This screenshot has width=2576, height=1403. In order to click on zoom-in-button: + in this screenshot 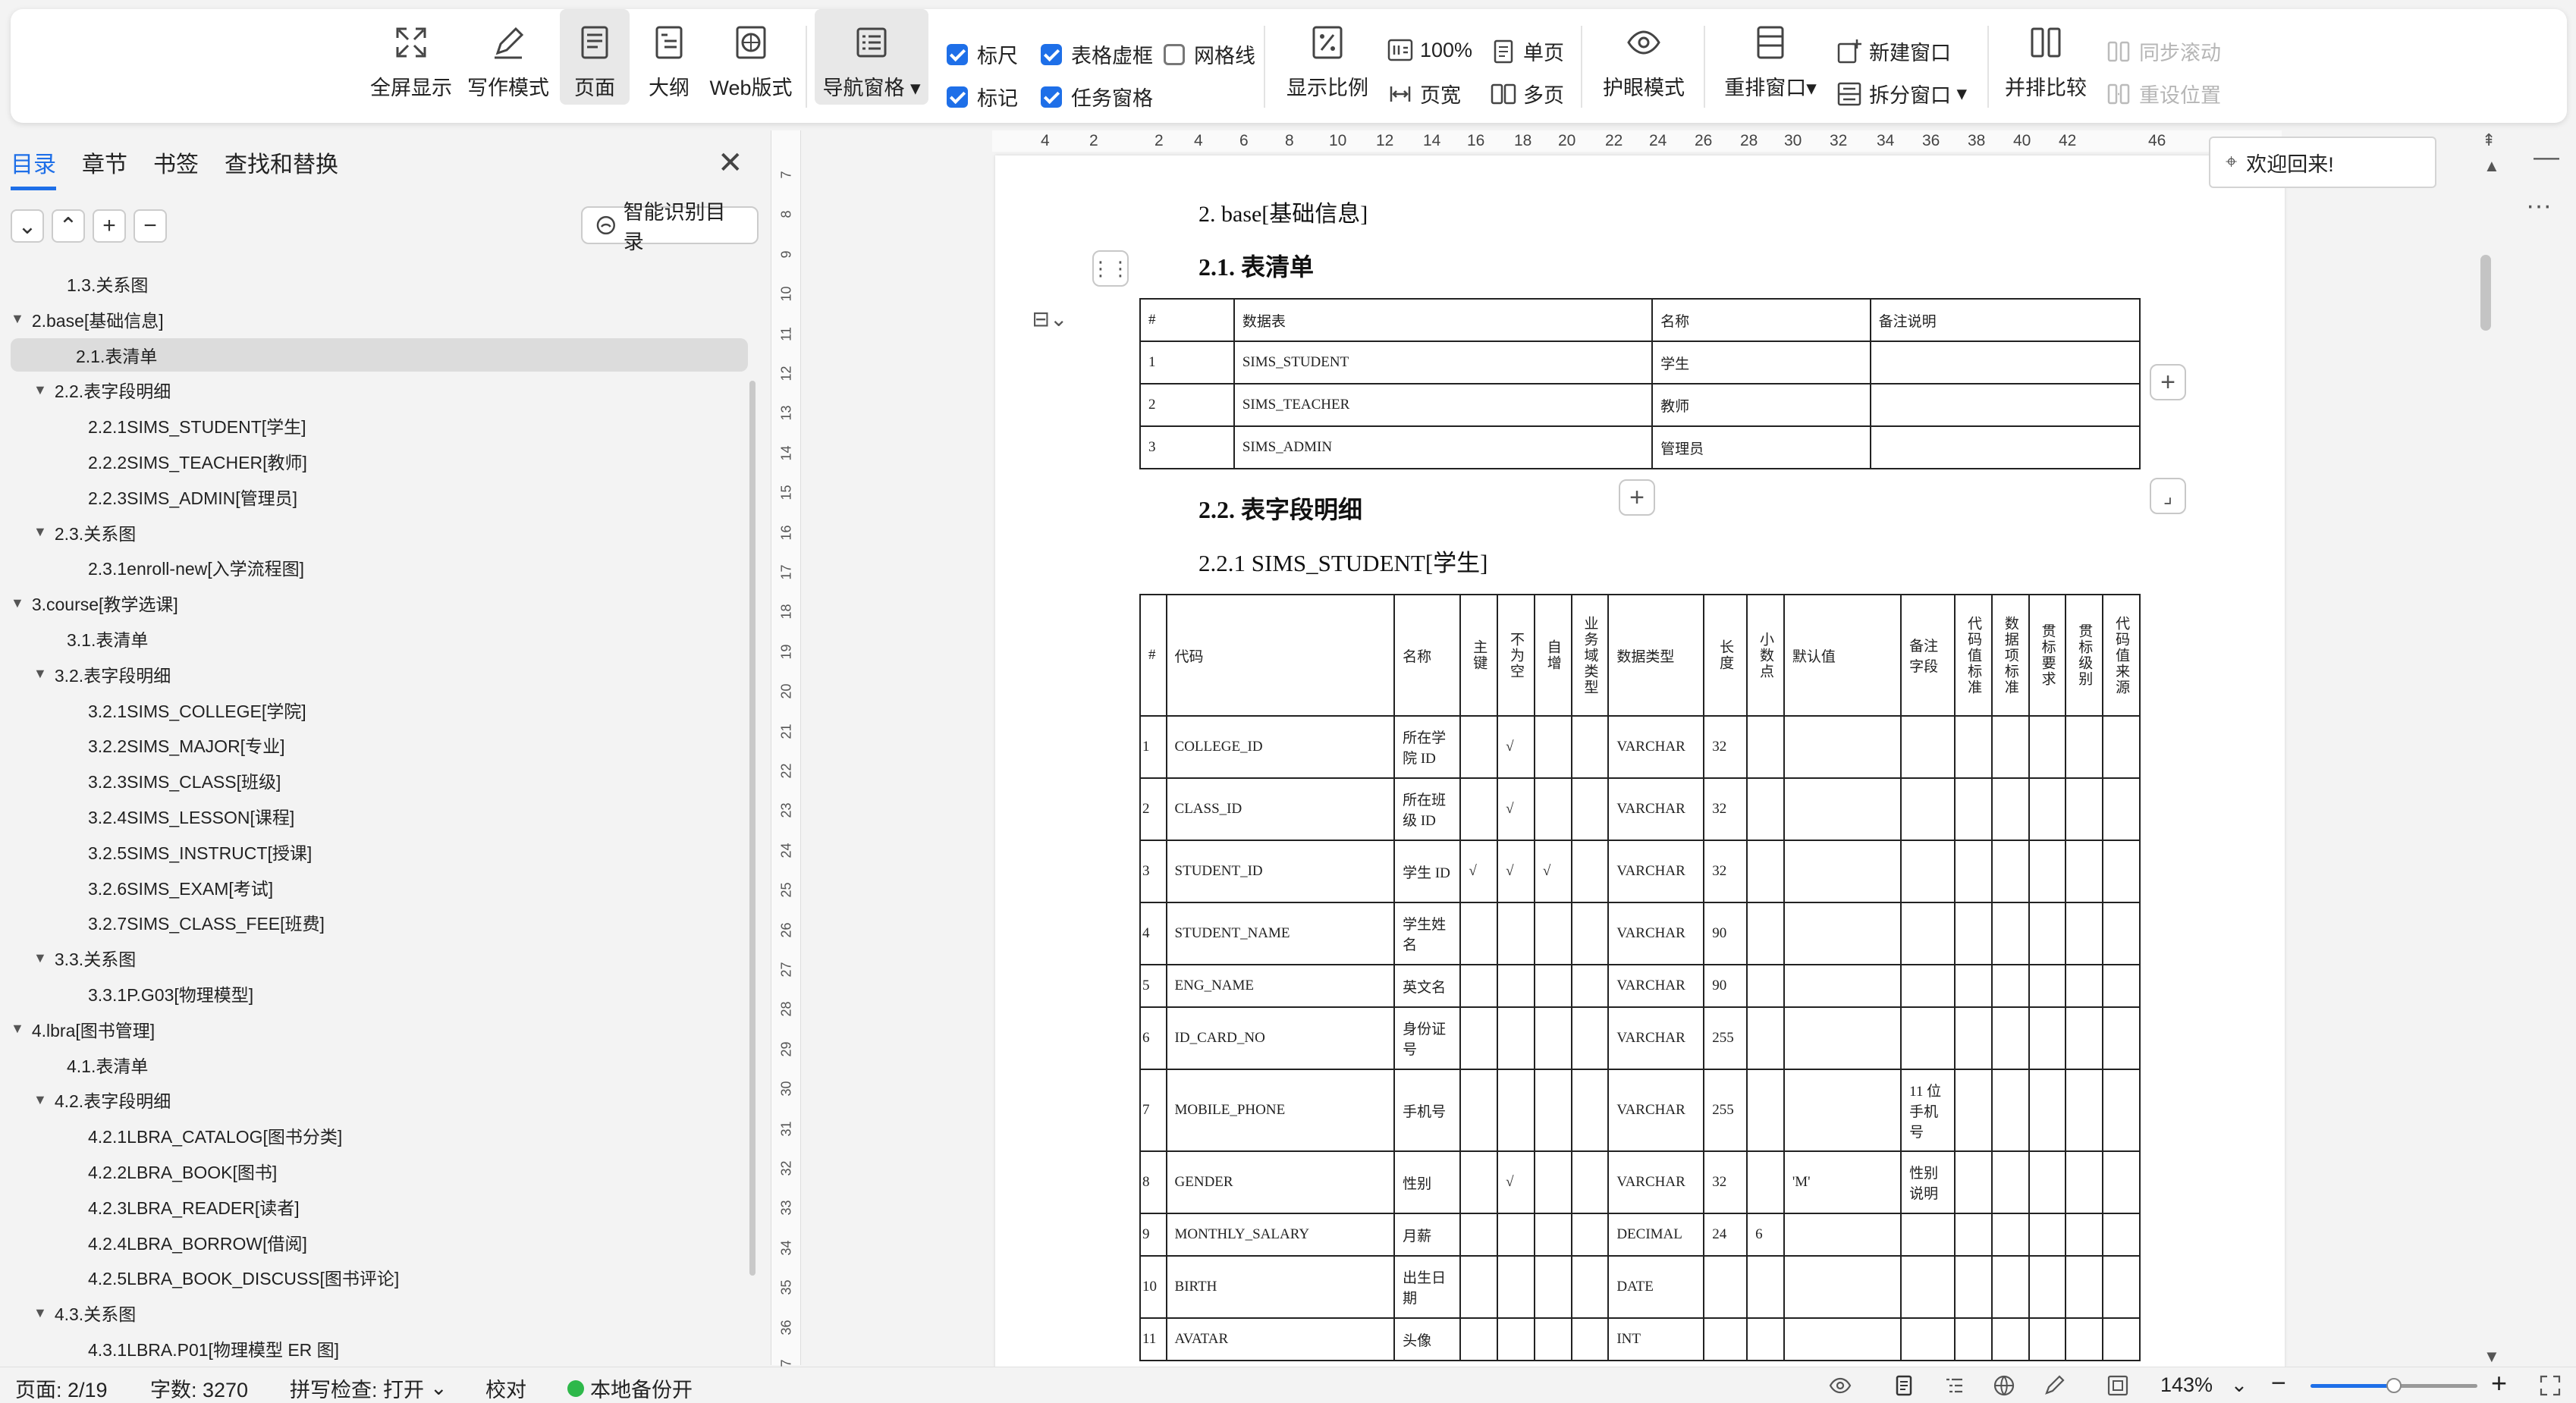, I will do `click(2499, 1383)`.